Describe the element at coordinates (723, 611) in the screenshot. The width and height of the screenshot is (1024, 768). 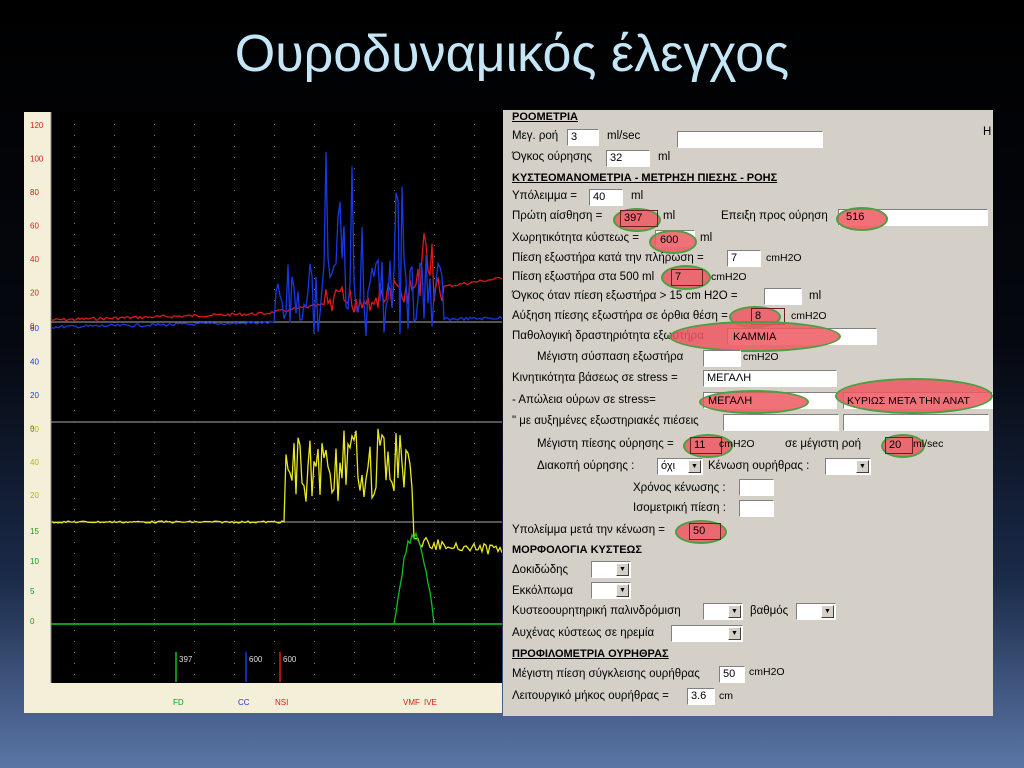
I see `reflux-select: ▼` at that location.